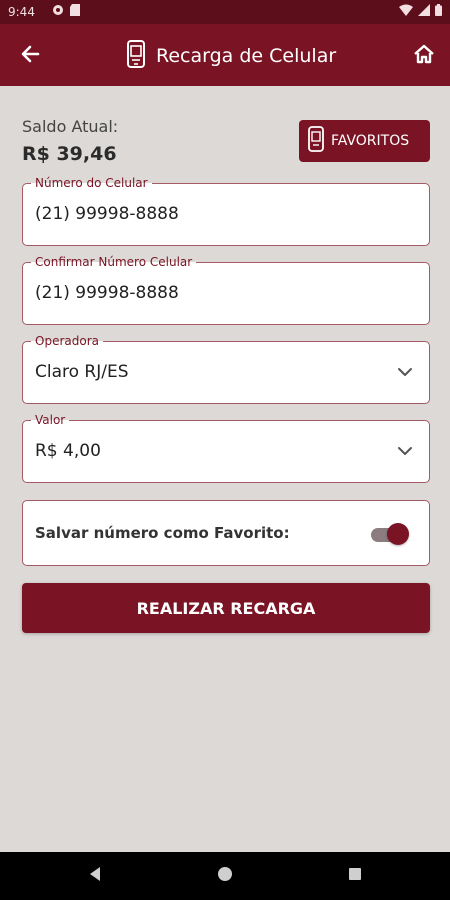 This screenshot has height=900, width=450. What do you see at coordinates (406, 11) in the screenshot?
I see `wifi-icon` at bounding box center [406, 11].